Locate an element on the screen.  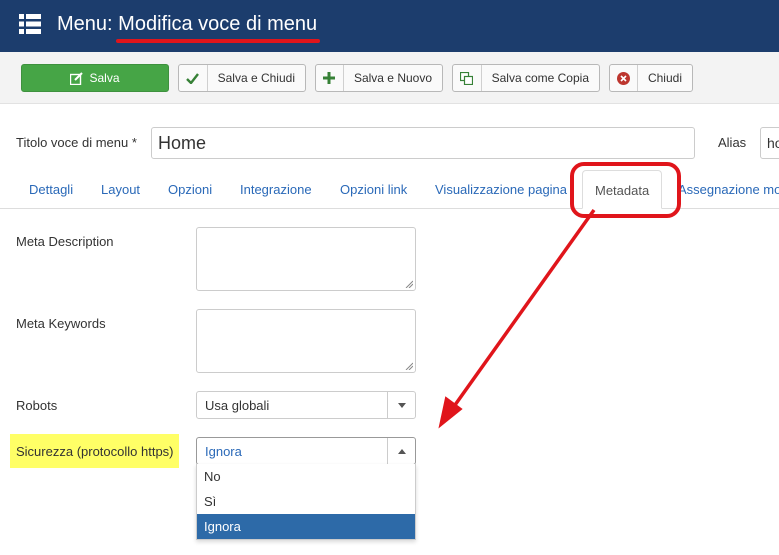
title-input is located at coordinates (423, 143).